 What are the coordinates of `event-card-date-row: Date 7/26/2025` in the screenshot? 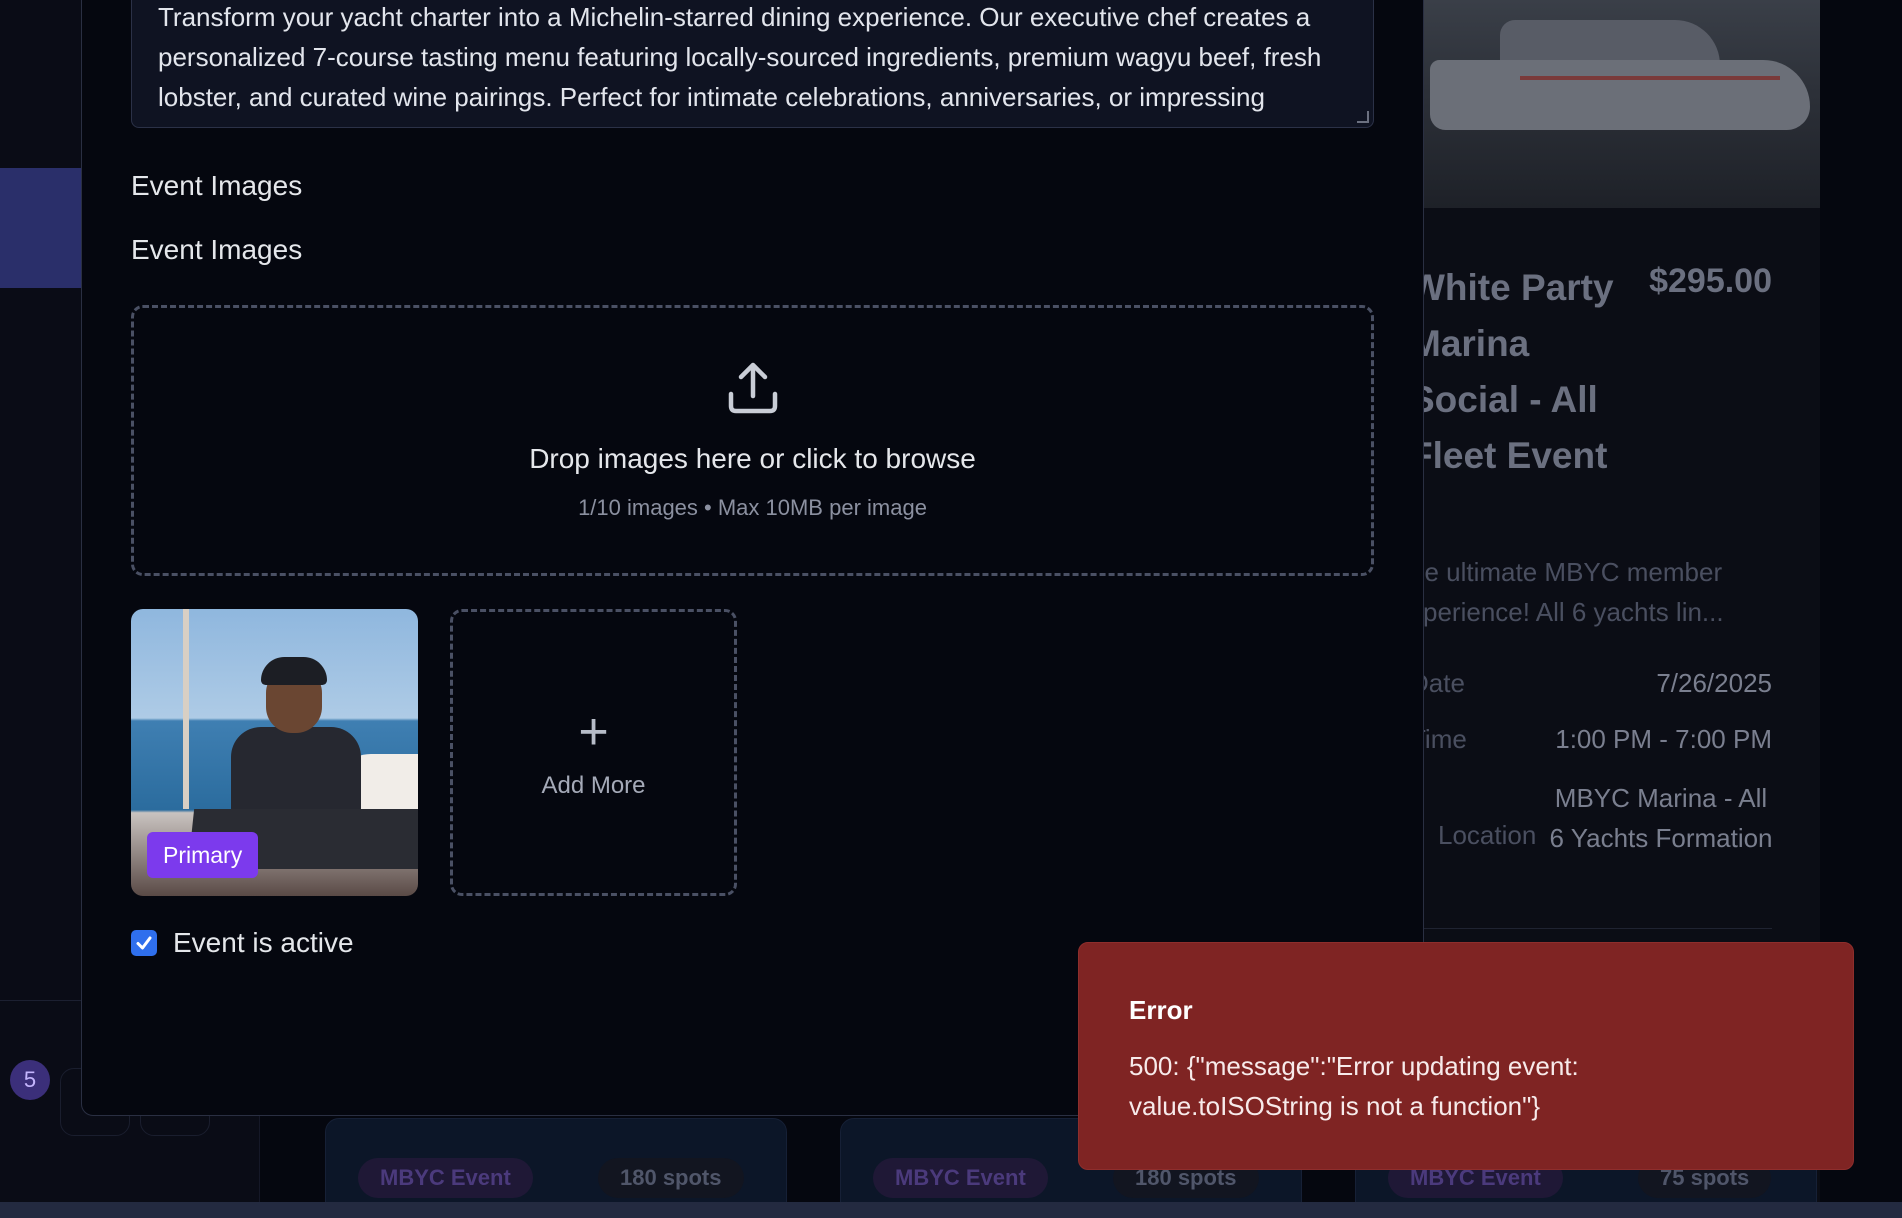 It's located at (1591, 683).